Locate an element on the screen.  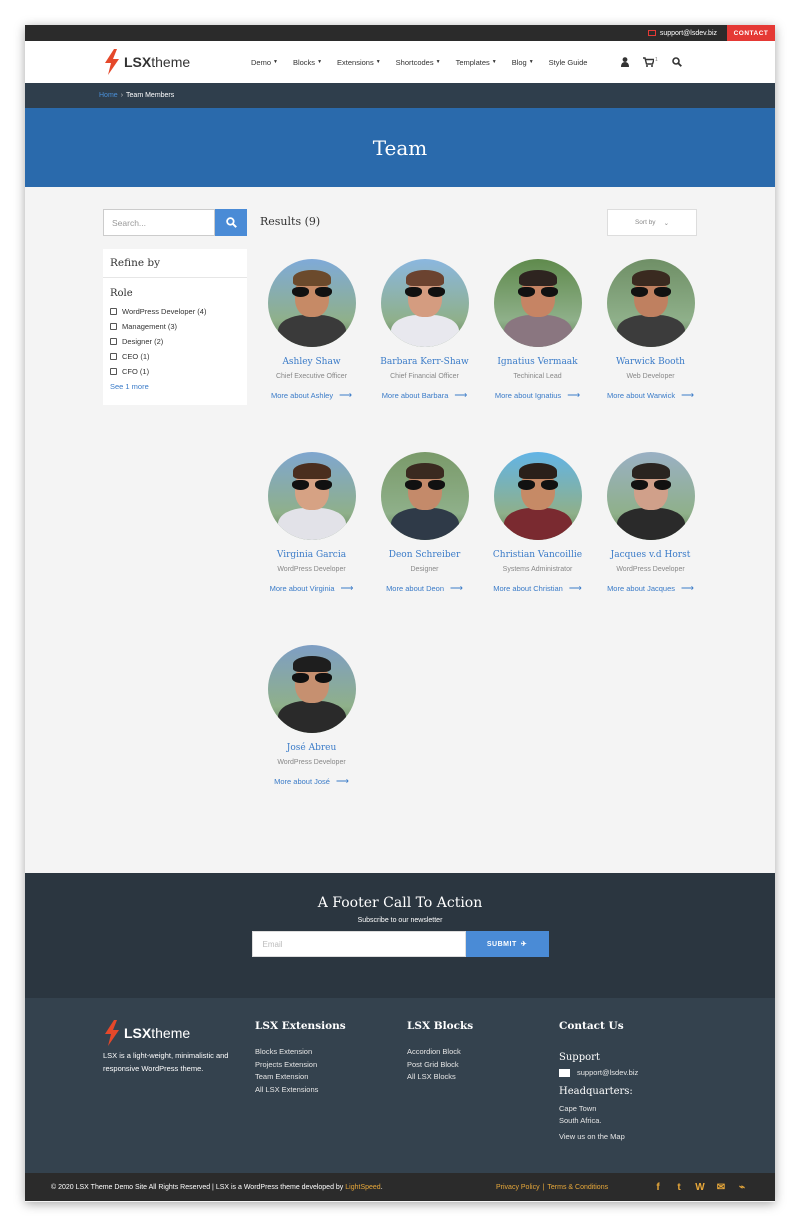
member-more-label: More about Ignatius is located at coordinates (528, 395).